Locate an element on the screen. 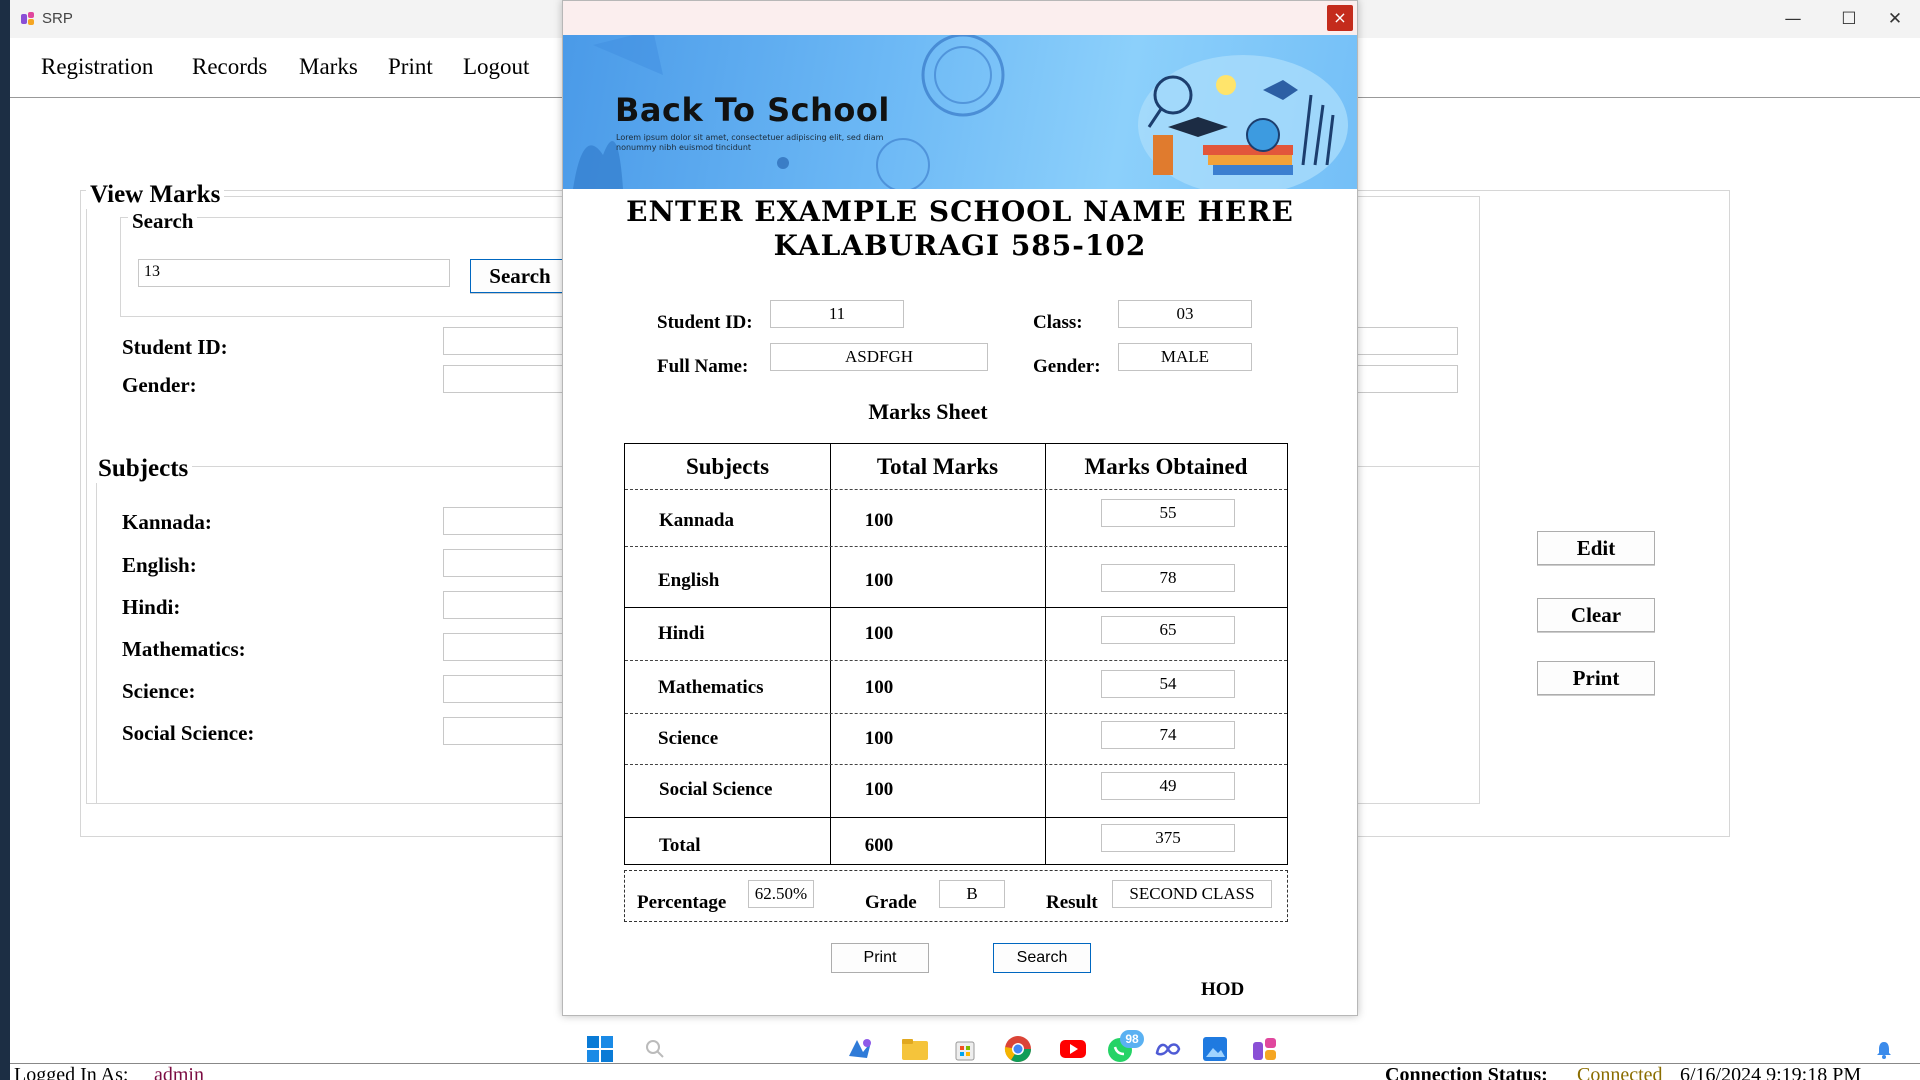 This screenshot has height=1080, width=1920. file-explorer-icon is located at coordinates (915, 1049).